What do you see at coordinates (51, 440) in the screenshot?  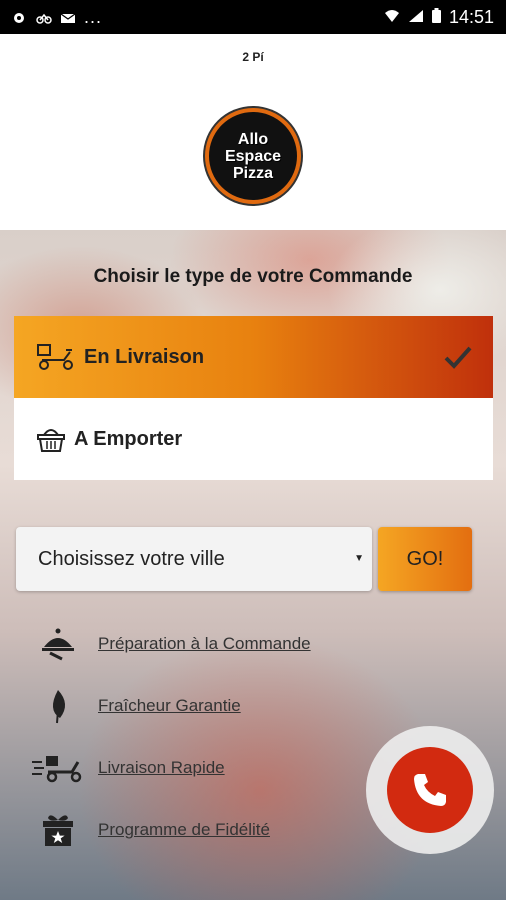 I see `basket-icon` at bounding box center [51, 440].